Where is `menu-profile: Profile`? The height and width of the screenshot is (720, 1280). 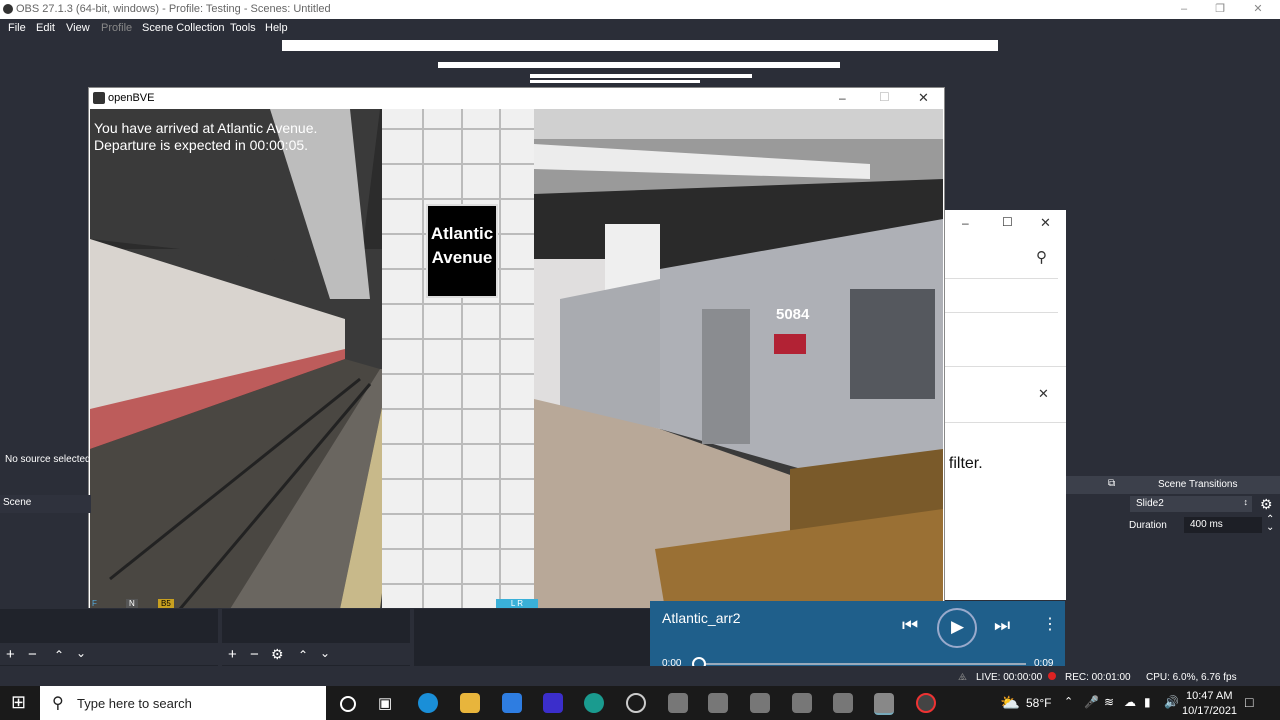 menu-profile: Profile is located at coordinates (116, 28).